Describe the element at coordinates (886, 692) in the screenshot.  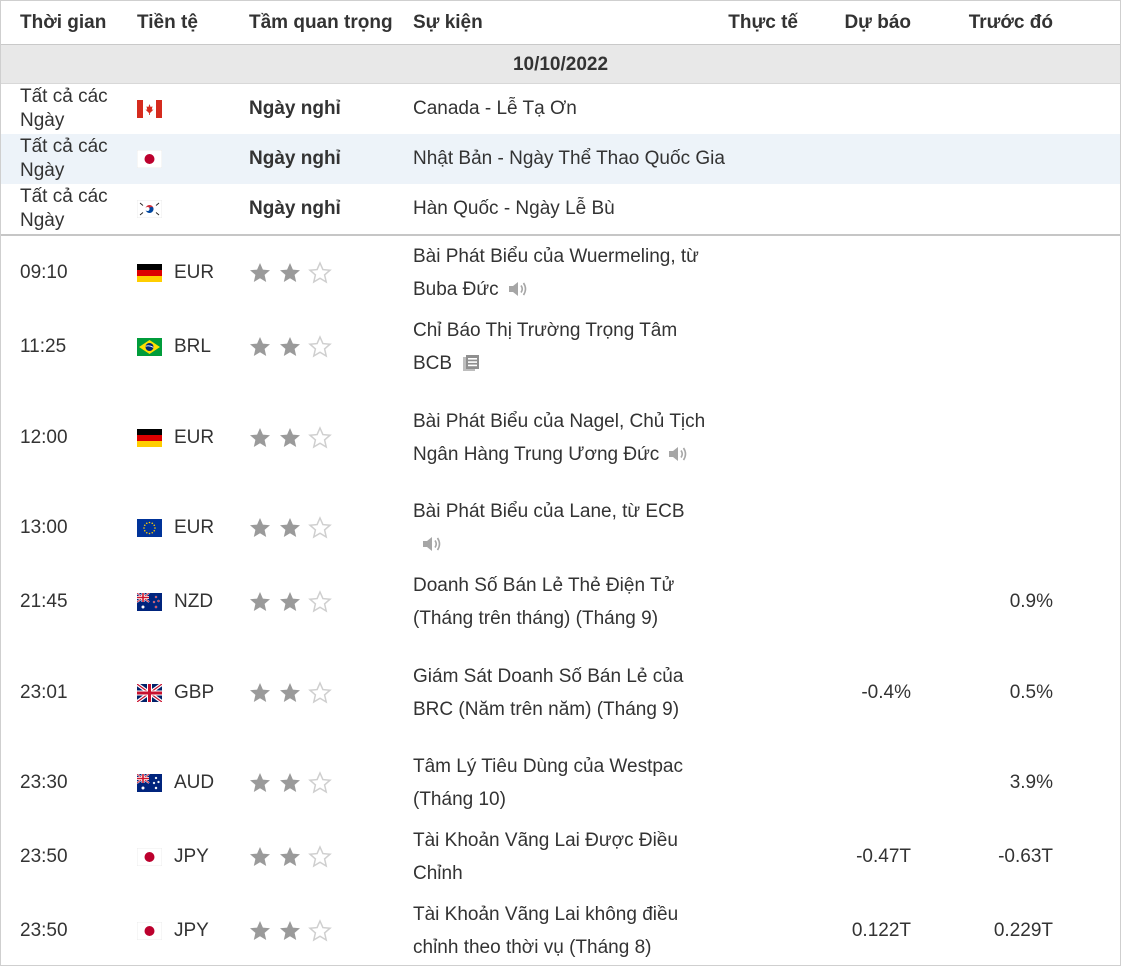
I see `forecast-value: -0.4%` at that location.